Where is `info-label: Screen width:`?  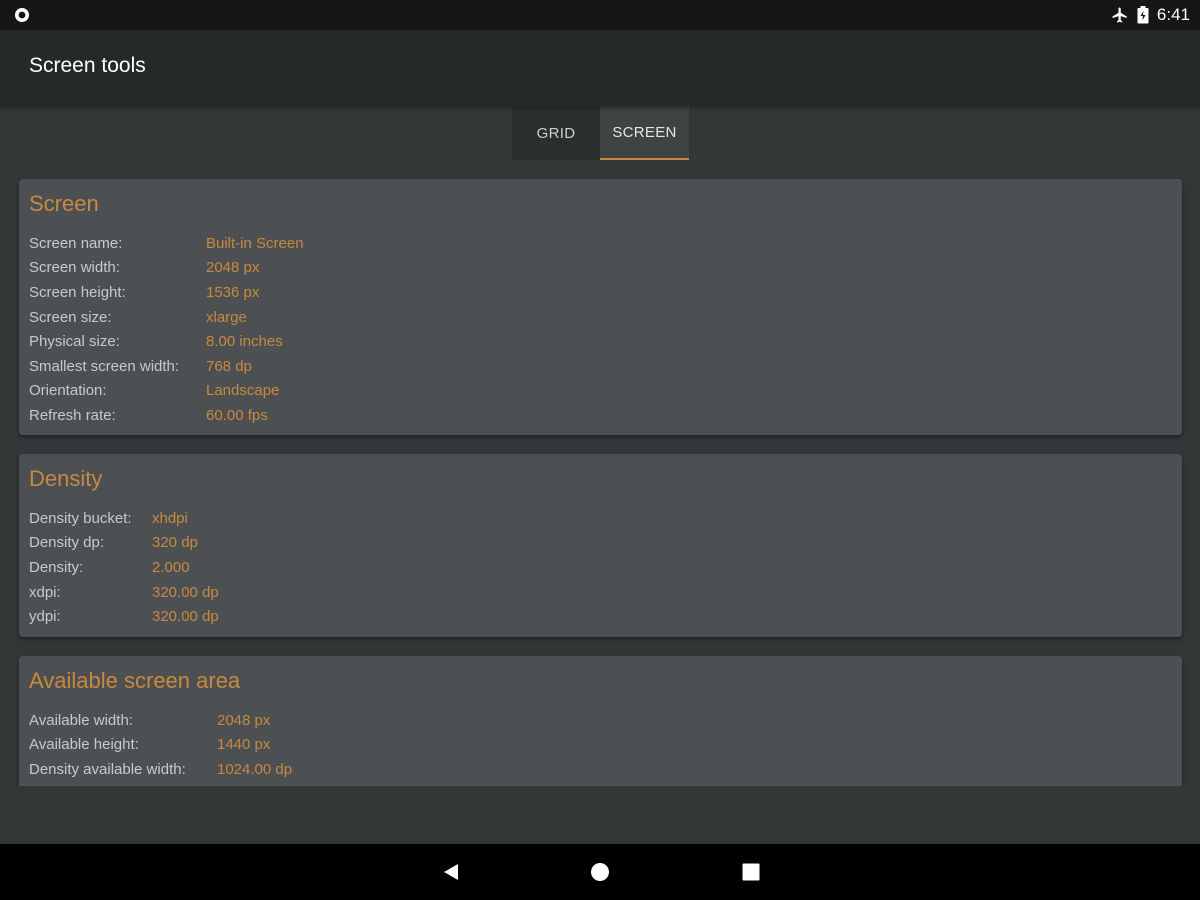
info-label: Screen width: is located at coordinates (74, 268).